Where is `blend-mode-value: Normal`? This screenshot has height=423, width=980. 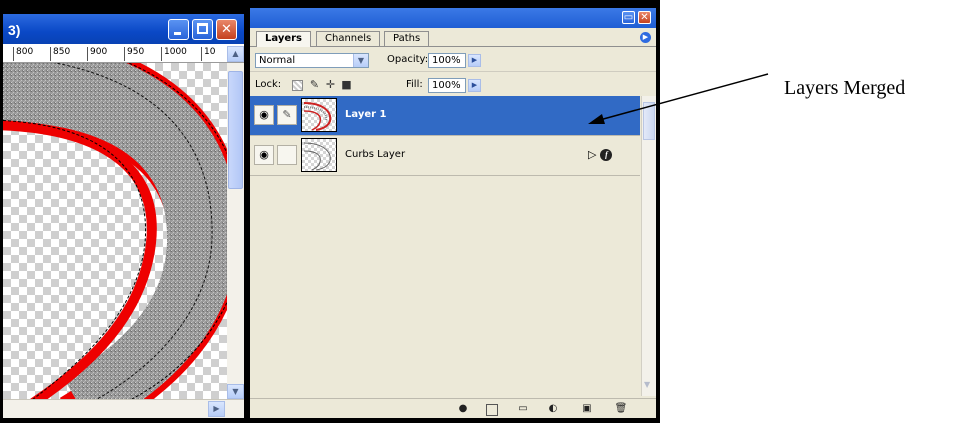
blend-mode-value: Normal is located at coordinates (277, 60).